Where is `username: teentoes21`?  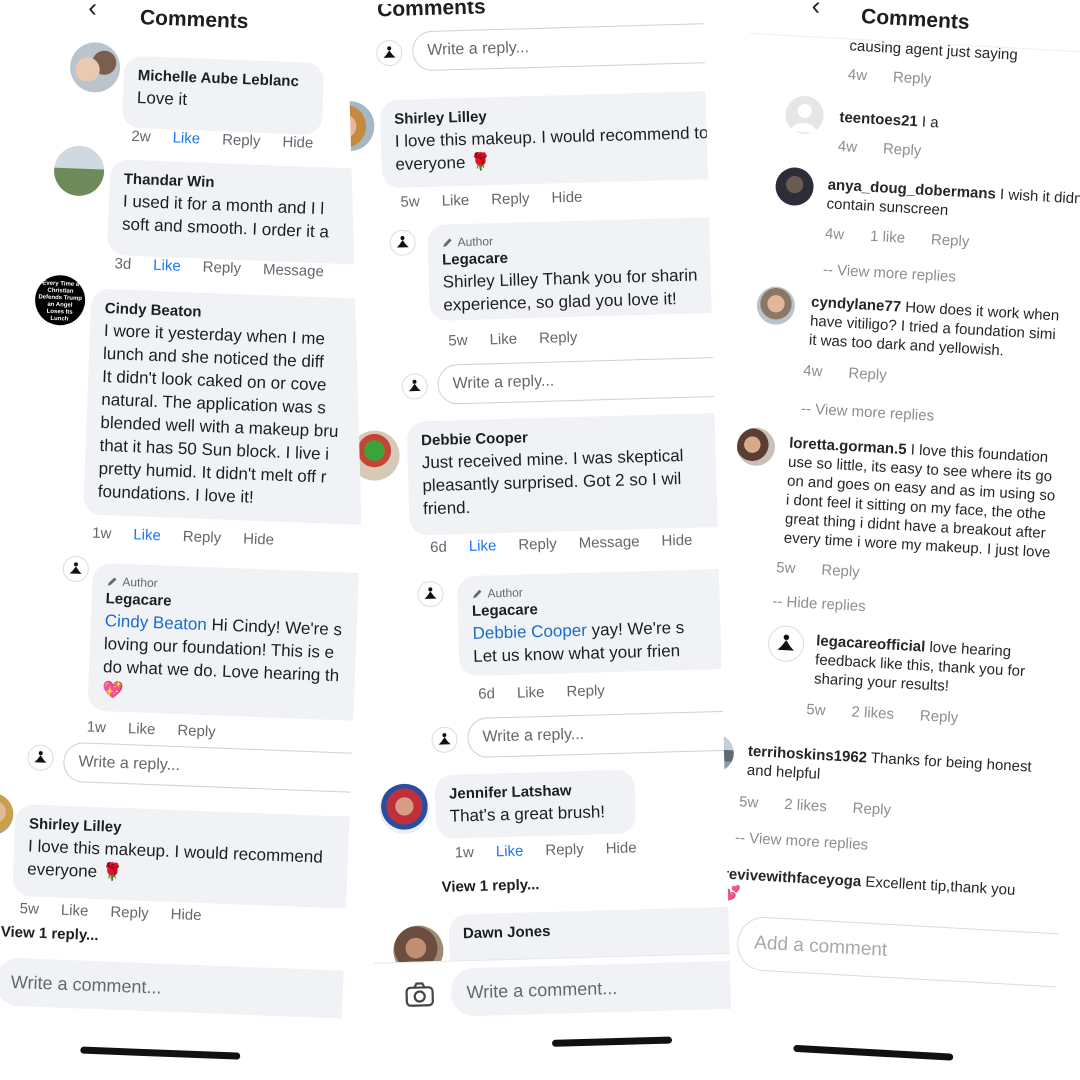
username: teentoes21 is located at coordinates (878, 119).